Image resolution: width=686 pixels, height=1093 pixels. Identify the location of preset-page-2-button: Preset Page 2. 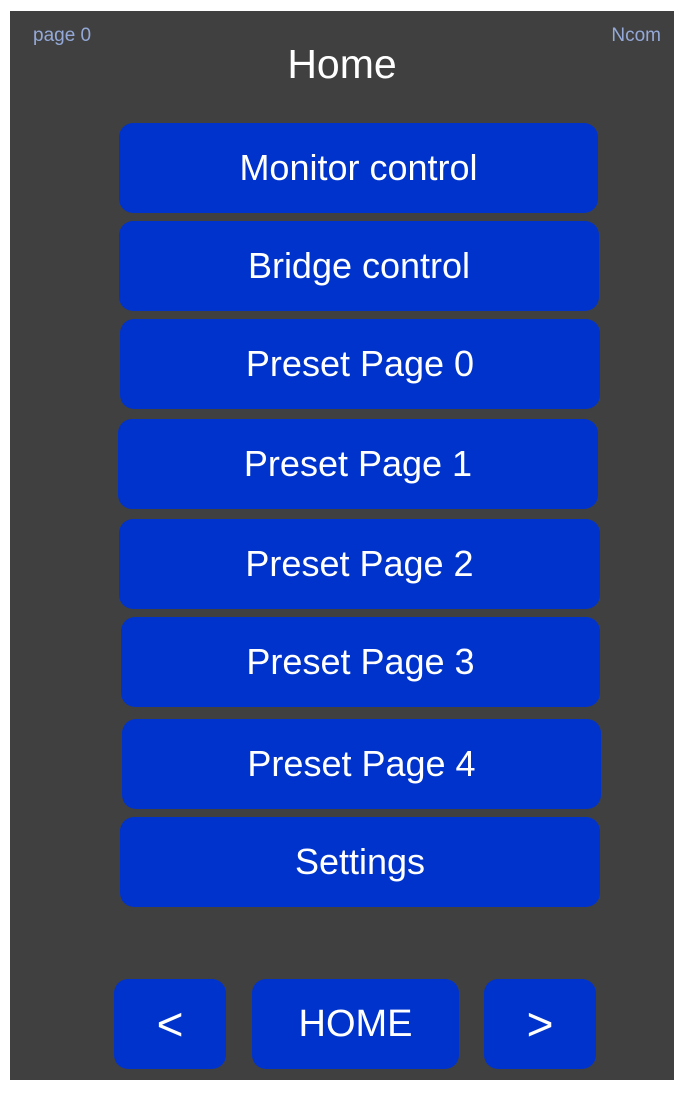
(359, 564).